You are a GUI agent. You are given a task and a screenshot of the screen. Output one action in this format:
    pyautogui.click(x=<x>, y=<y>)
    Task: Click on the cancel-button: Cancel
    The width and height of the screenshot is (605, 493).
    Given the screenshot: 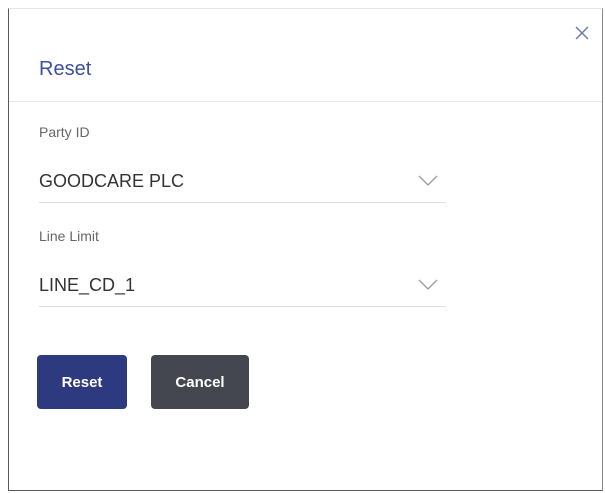 What is the action you would take?
    pyautogui.click(x=200, y=382)
    